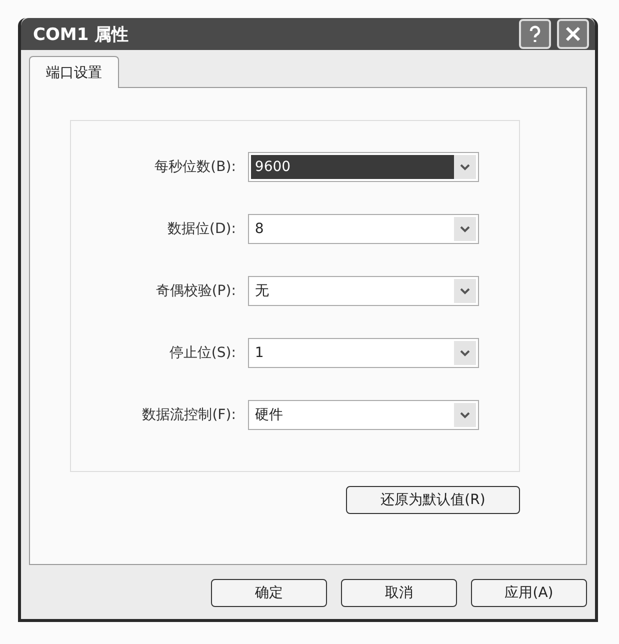 Image resolution: width=619 pixels, height=644 pixels. Describe the element at coordinates (363, 229) in the screenshot. I see `dropdown: 8` at that location.